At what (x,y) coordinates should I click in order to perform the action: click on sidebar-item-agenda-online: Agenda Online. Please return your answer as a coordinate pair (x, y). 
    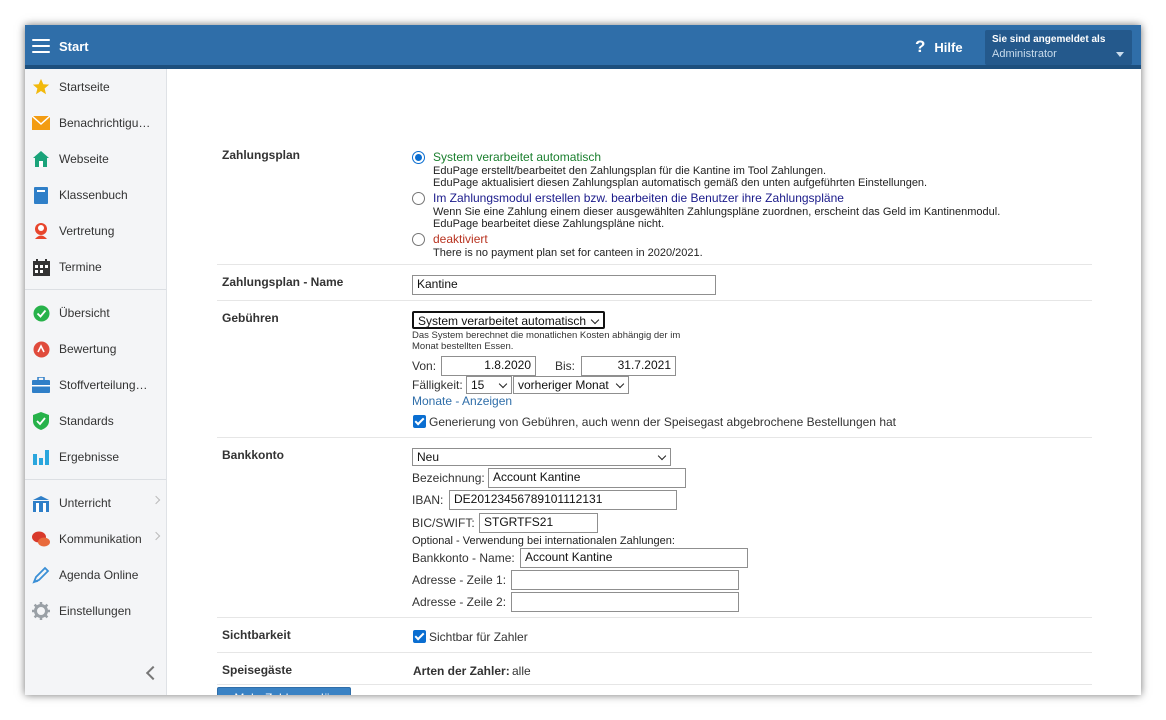
    Looking at the image, I should click on (95, 575).